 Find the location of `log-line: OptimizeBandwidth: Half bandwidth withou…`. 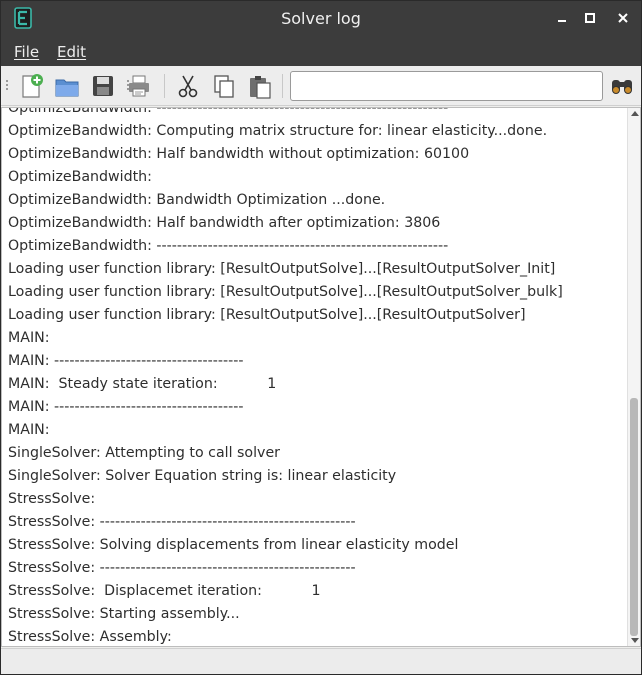

log-line: OptimizeBandwidth: Half bandwidth withou… is located at coordinates (239, 154).